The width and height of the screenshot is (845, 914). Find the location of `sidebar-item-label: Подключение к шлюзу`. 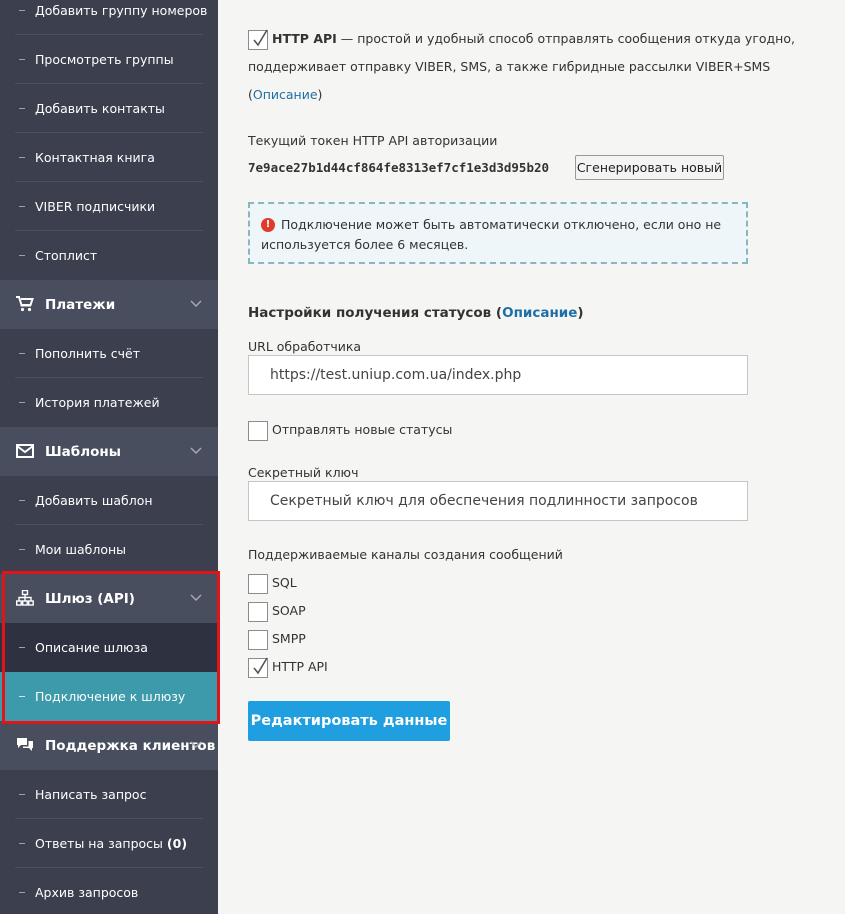

sidebar-item-label: Подключение к шлюзу is located at coordinates (110, 696).